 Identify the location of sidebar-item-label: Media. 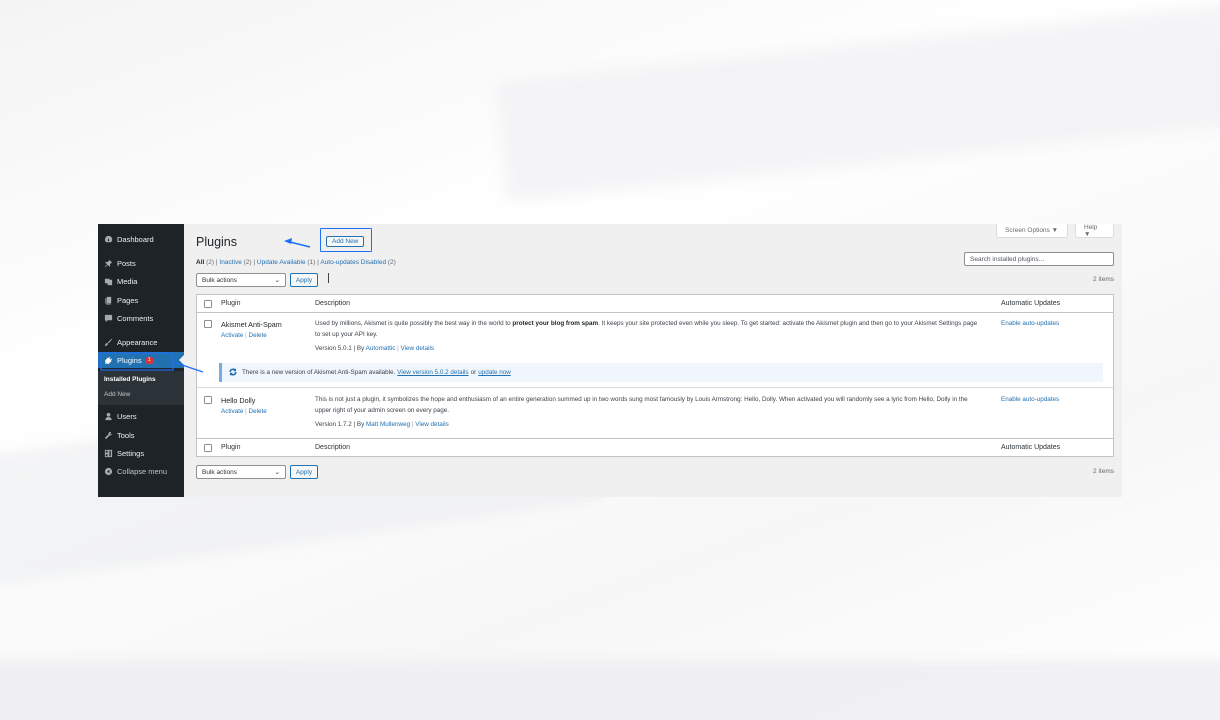
(127, 281).